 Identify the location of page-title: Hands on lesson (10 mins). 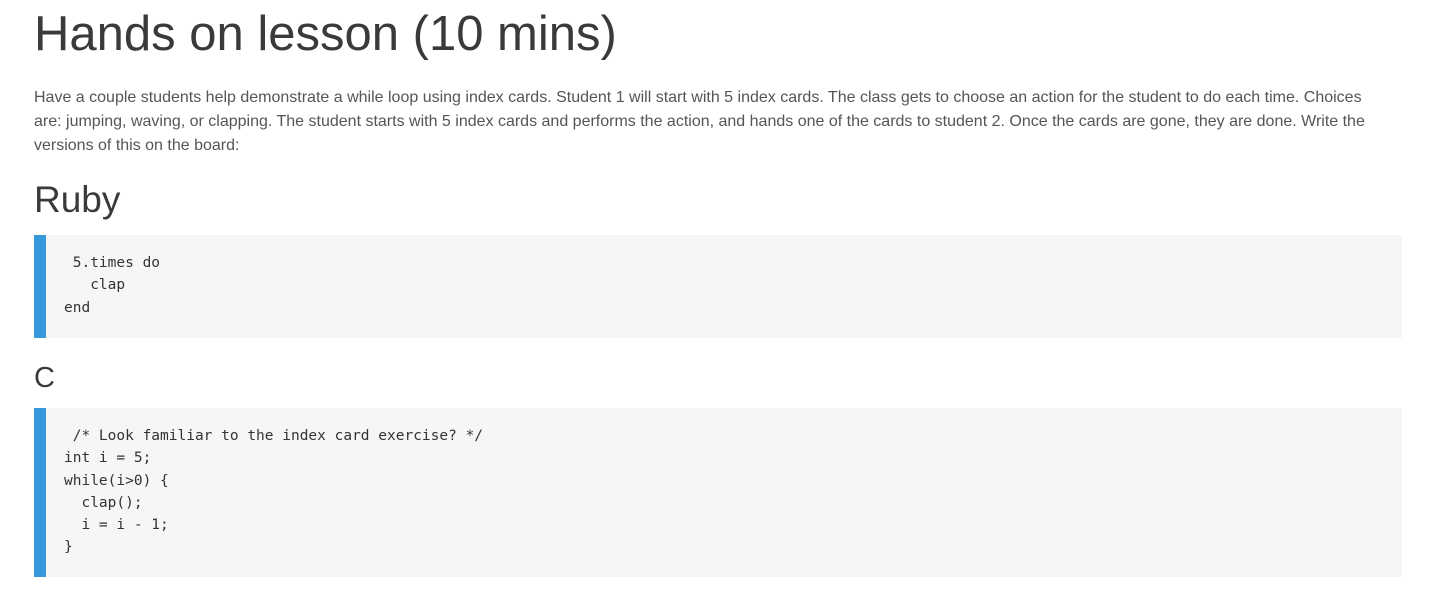
(325, 34).